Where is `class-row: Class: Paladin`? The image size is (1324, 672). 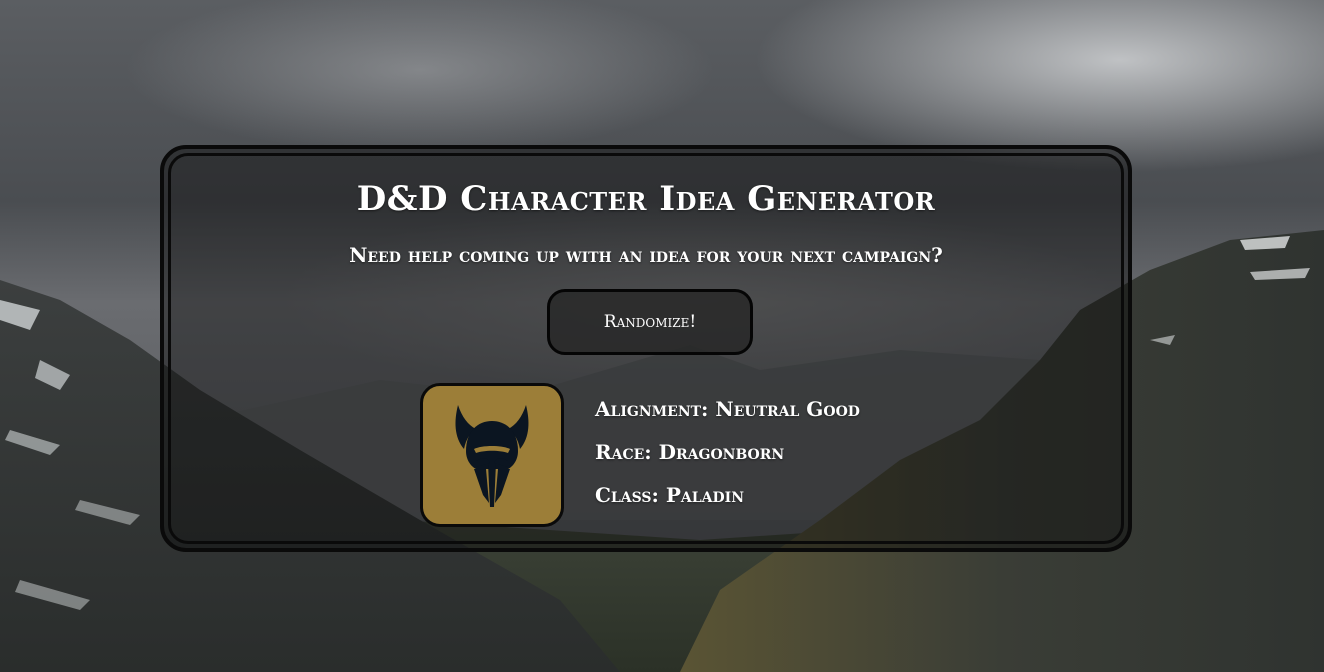
class-row: Class: Paladin is located at coordinates (727, 502).